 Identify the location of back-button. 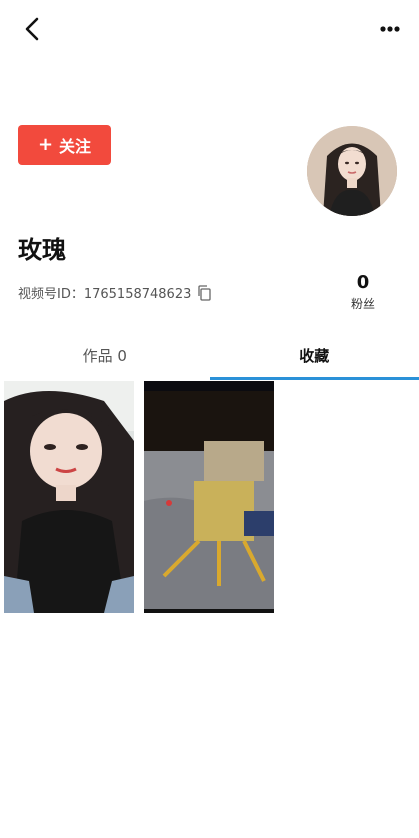
(33, 29).